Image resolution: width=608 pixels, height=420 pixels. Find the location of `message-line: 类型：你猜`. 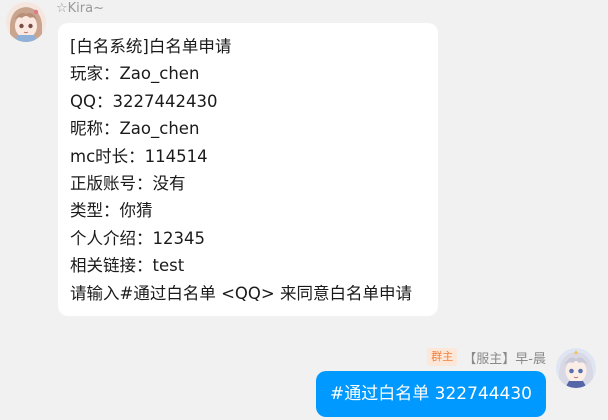

message-line: 类型：你猜 is located at coordinates (111, 211).